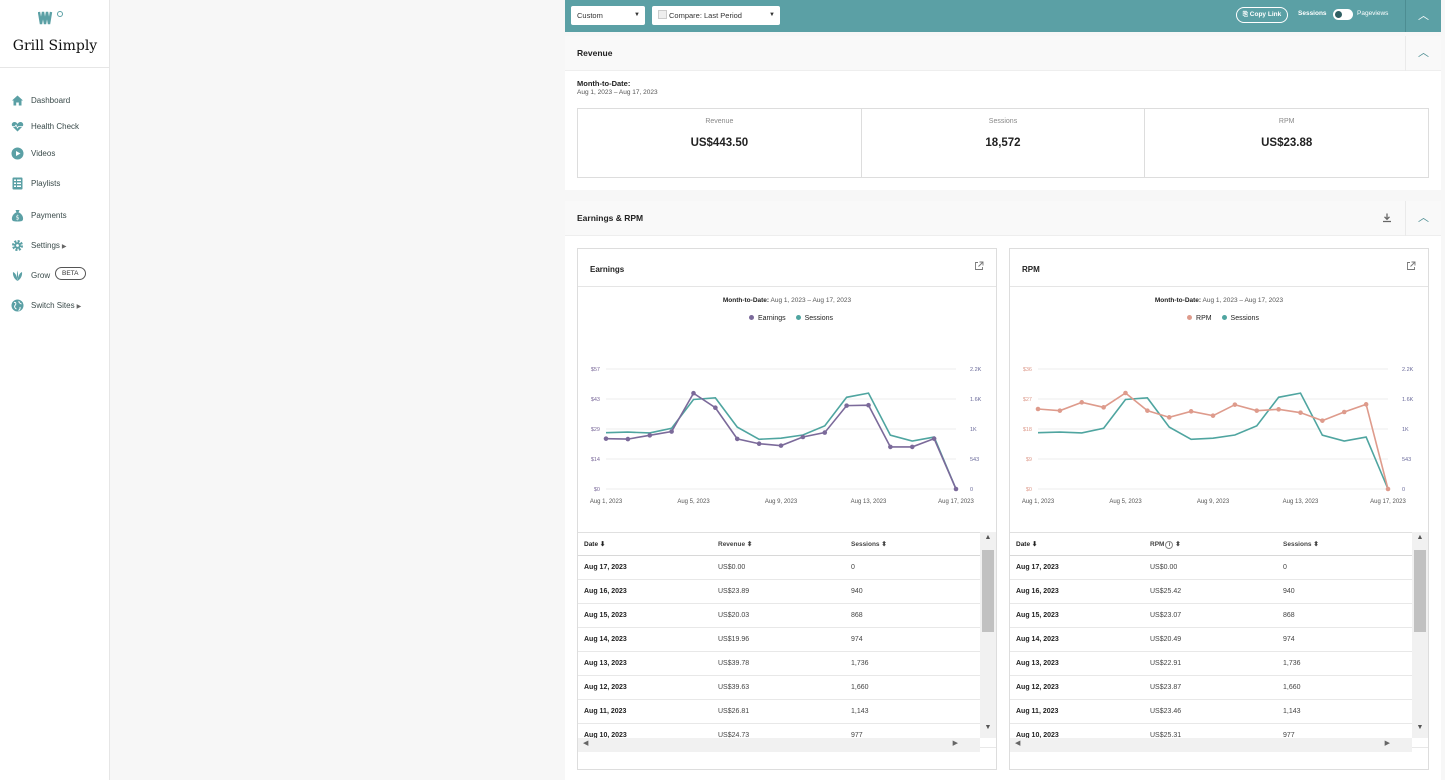 The image size is (1445, 780). What do you see at coordinates (693, 502) in the screenshot?
I see `x-tick-label: Aug 5, 2023` at bounding box center [693, 502].